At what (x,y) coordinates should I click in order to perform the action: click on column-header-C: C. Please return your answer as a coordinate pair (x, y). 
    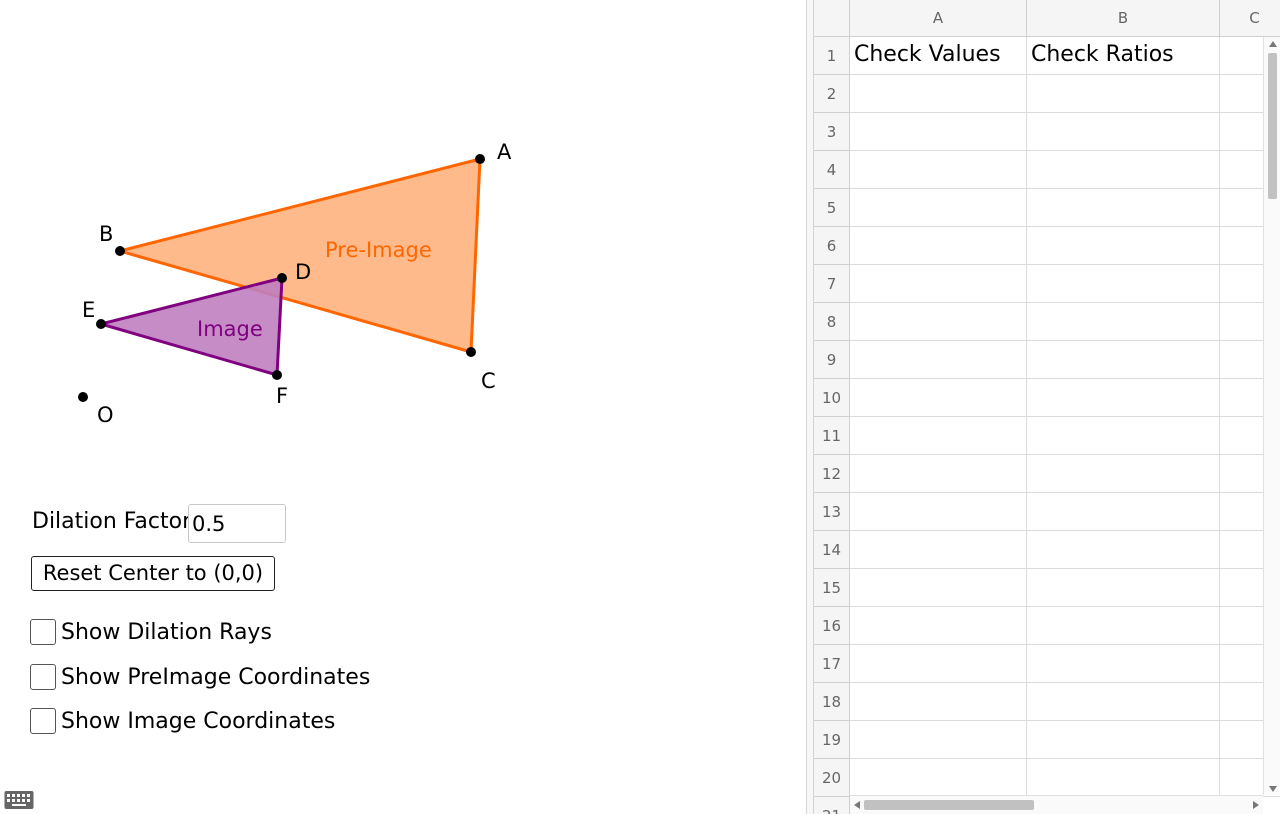
    Looking at the image, I should click on (1250, 18).